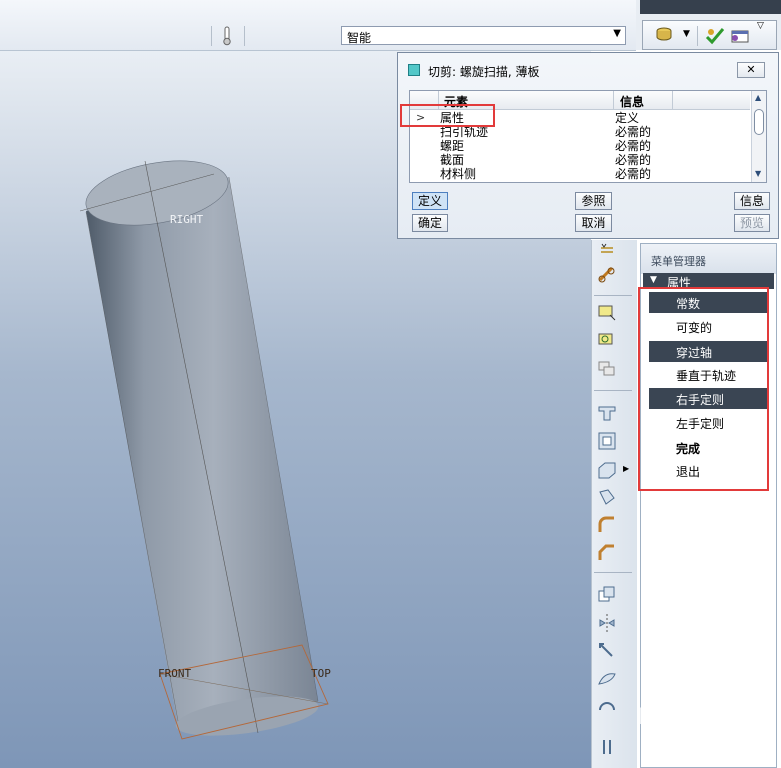 This screenshot has height=768, width=781. What do you see at coordinates (760, 26) in the screenshot?
I see `chevron-down-icon: ▽` at bounding box center [760, 26].